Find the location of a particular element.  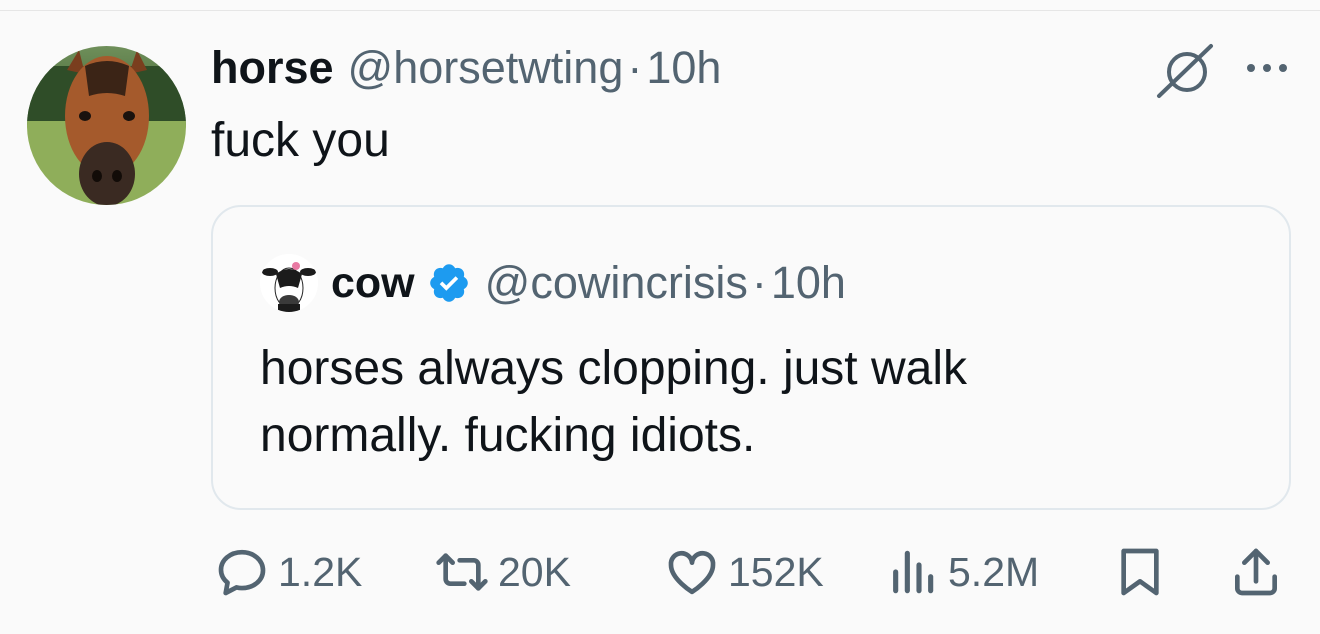

reply-count: 1.2K is located at coordinates (320, 571).